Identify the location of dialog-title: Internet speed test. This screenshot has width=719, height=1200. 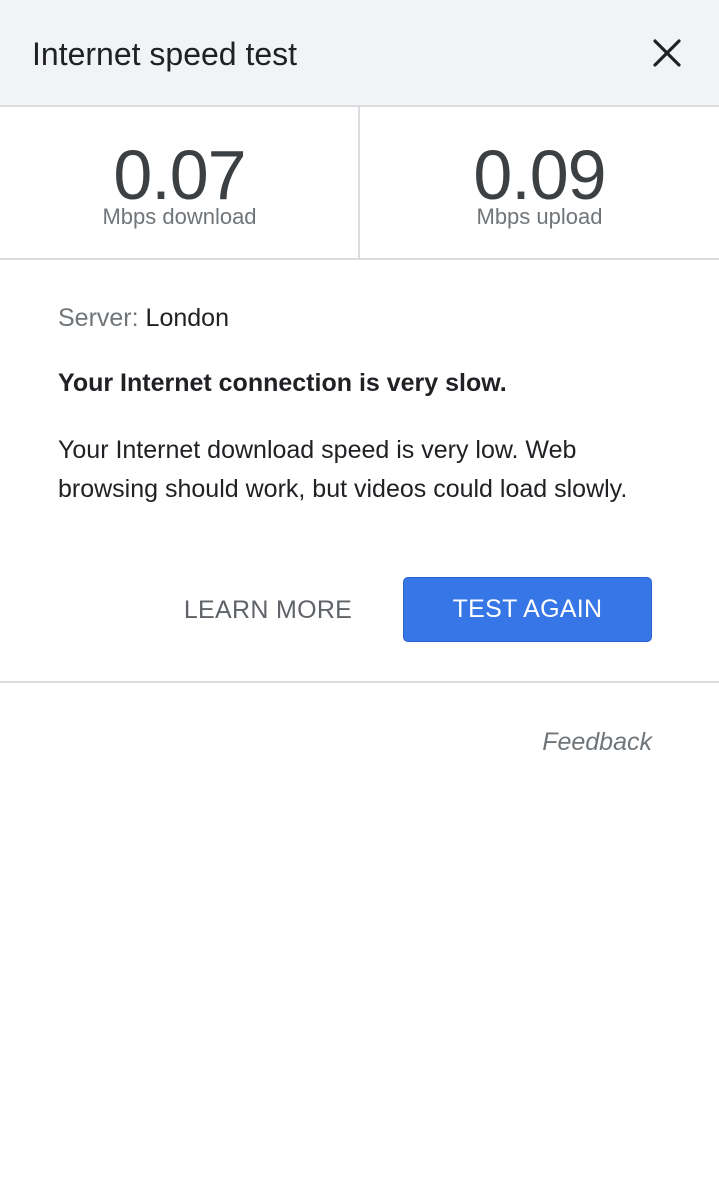
(165, 54).